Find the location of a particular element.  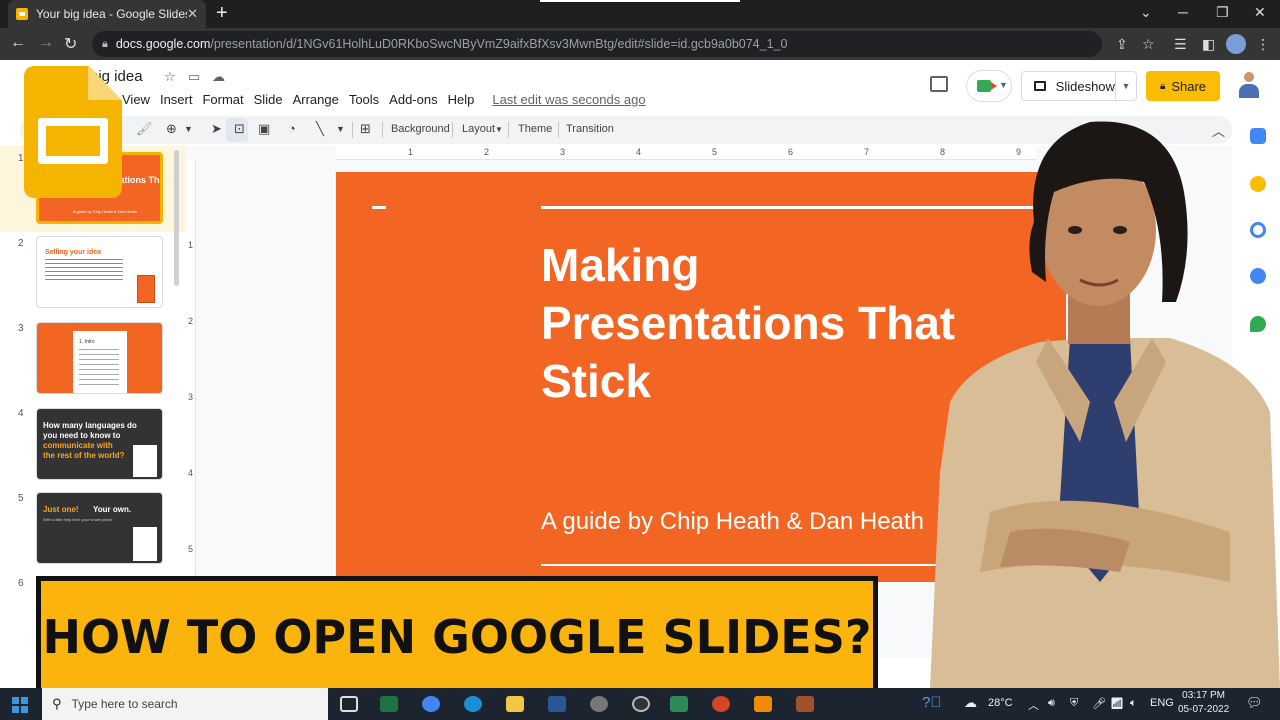

paint-format-icon: 🖌︎ is located at coordinates (144, 129).